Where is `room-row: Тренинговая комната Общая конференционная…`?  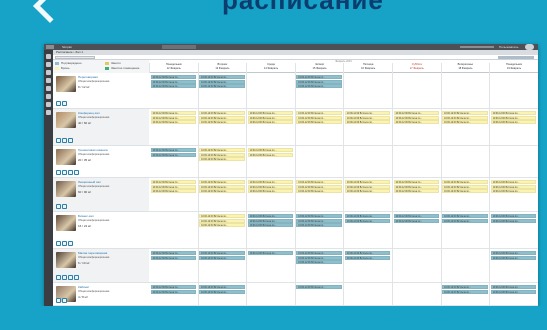
room-row: Тренинговая комната Общая конференционная… is located at coordinates (101, 162).